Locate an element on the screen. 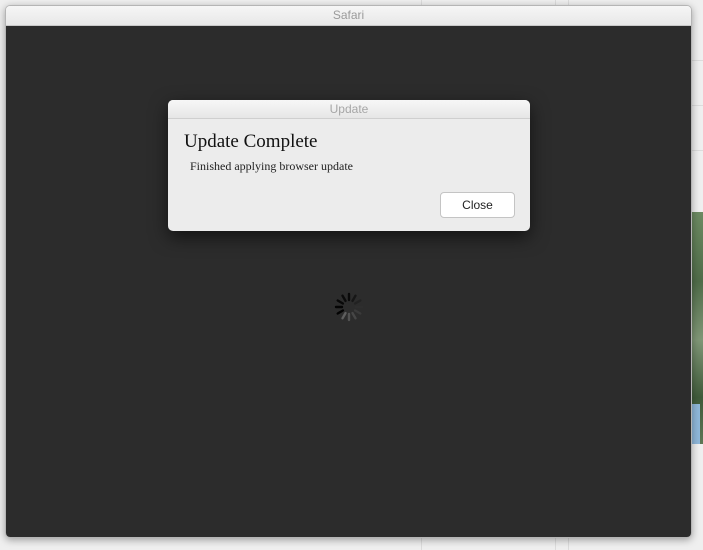  close-button: Close is located at coordinates (477, 205).